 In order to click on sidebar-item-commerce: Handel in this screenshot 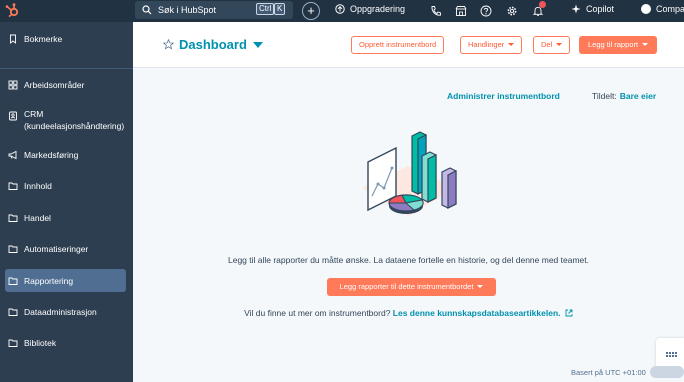, I will do `click(65, 218)`.